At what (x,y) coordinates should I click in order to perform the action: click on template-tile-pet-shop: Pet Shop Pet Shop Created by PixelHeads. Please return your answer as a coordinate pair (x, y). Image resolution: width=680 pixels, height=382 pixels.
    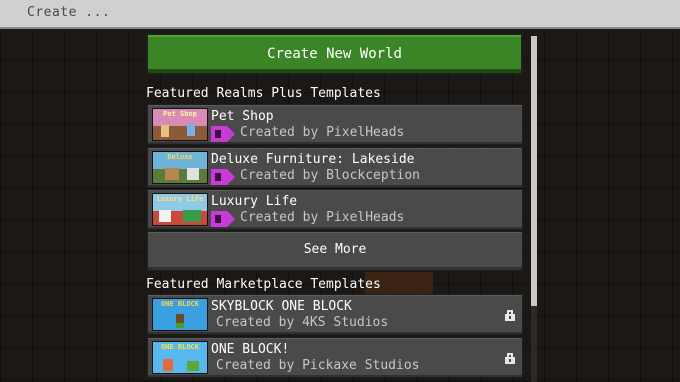
    Looking at the image, I should click on (335, 124).